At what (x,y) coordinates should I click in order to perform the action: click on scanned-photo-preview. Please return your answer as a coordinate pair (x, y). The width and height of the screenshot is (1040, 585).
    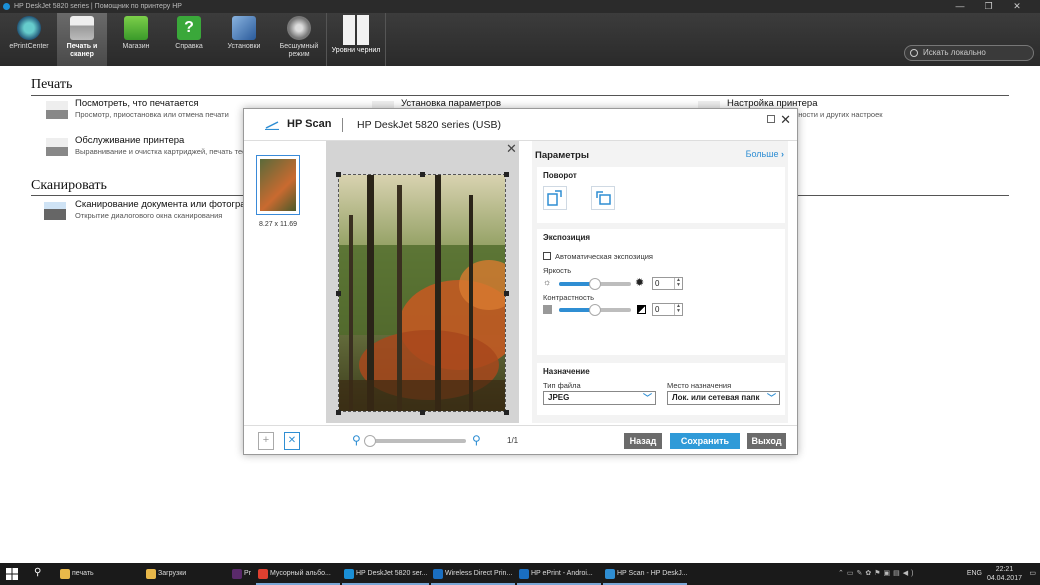
    Looking at the image, I should click on (422, 293).